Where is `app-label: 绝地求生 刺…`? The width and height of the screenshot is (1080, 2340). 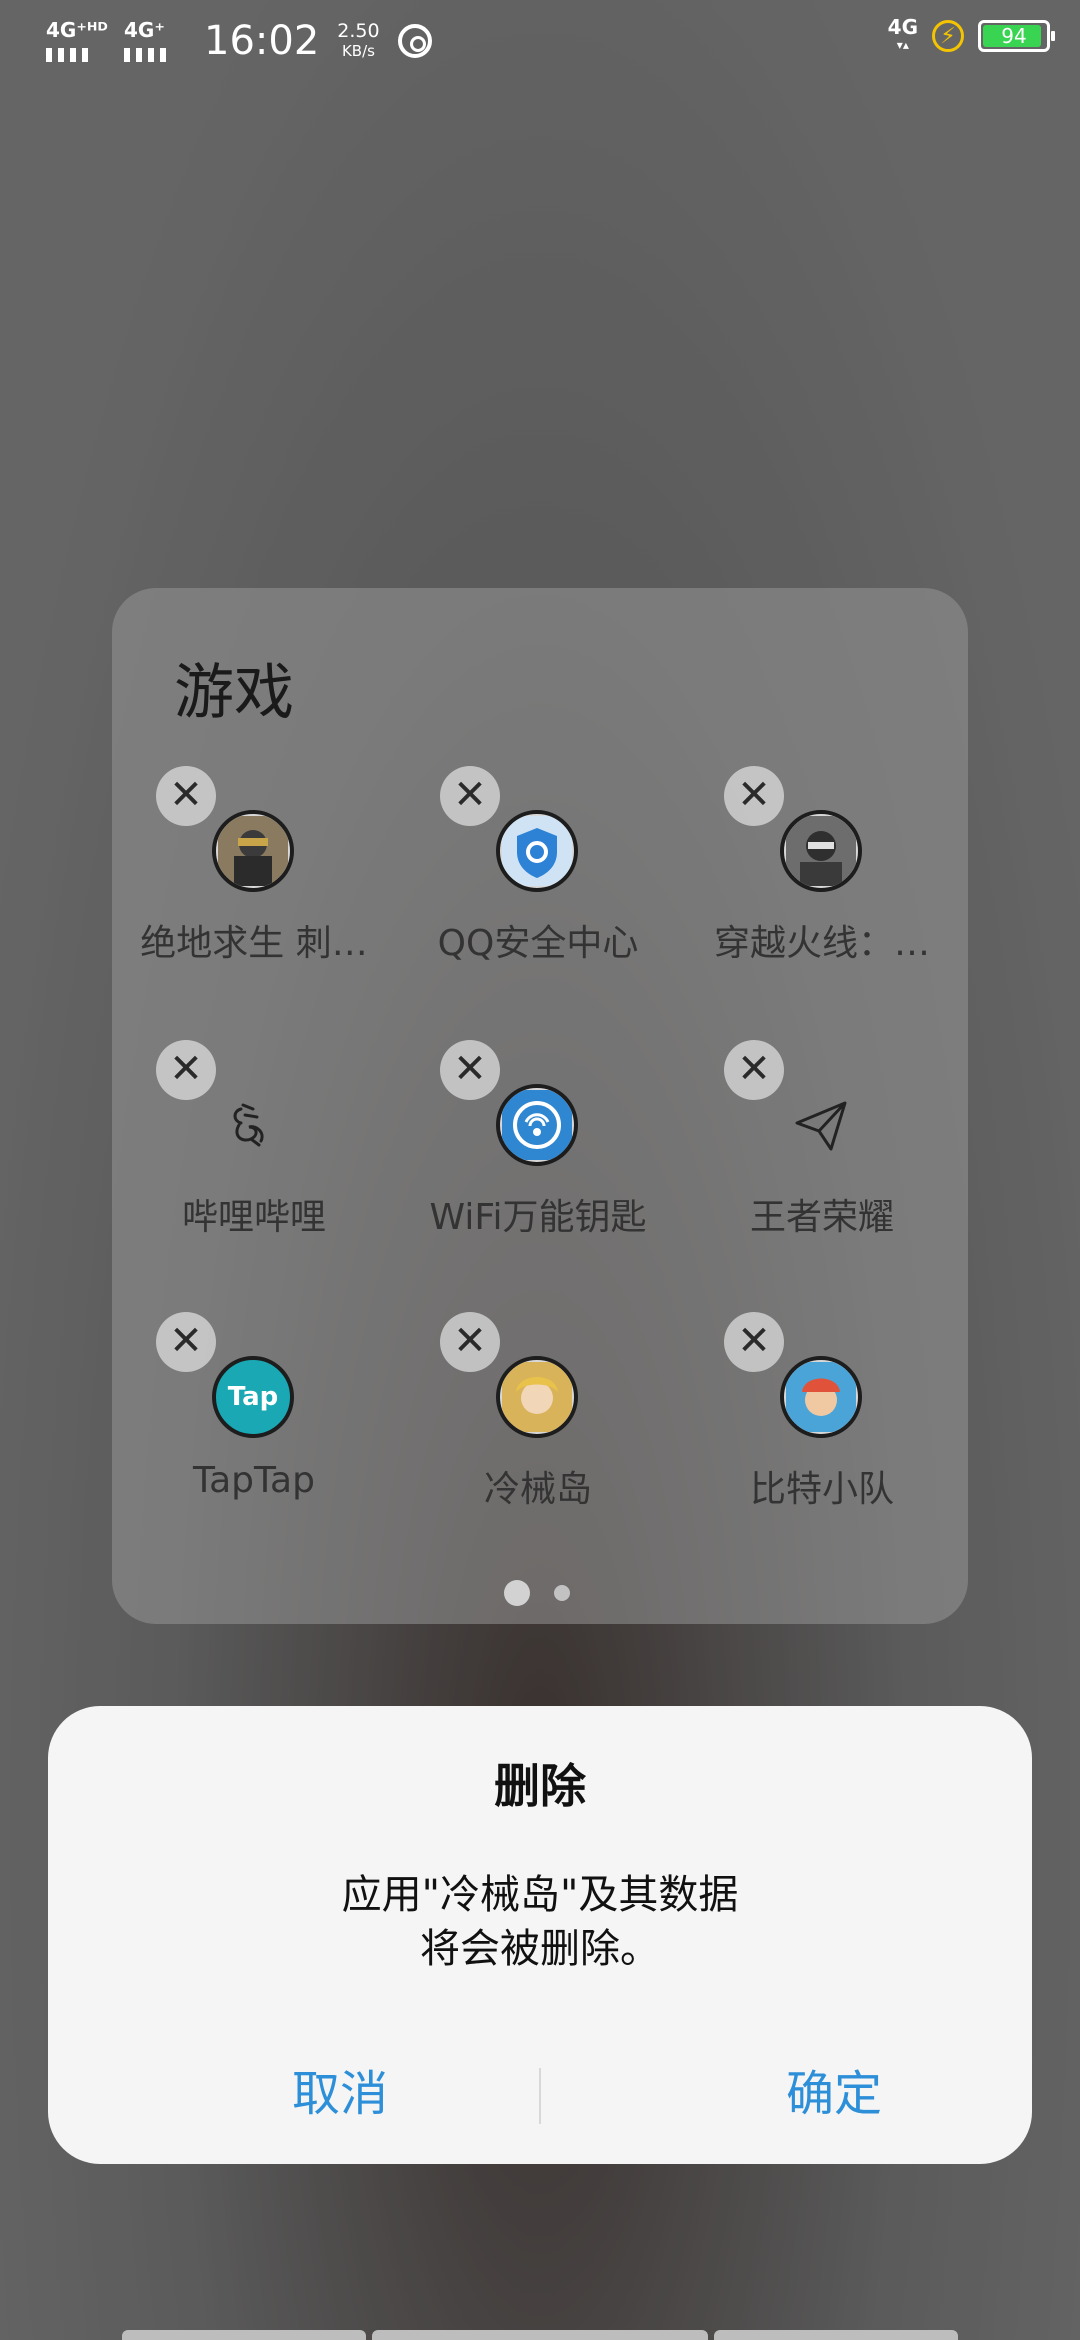 app-label: 绝地求生 刺… is located at coordinates (254, 943).